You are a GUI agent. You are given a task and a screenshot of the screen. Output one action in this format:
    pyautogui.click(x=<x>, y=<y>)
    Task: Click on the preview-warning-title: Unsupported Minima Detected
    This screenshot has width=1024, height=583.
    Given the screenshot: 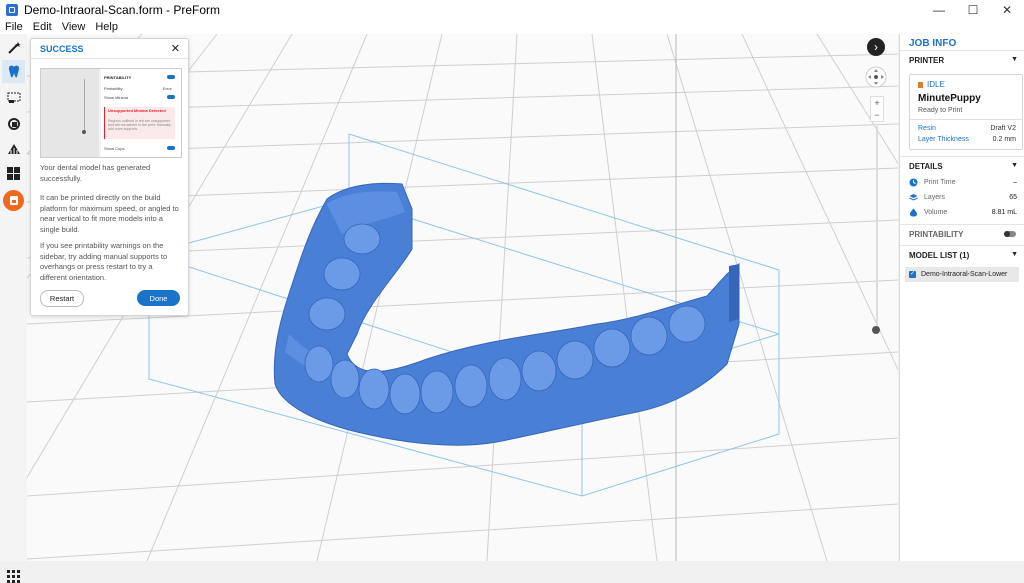 What is the action you would take?
    pyautogui.click(x=137, y=110)
    